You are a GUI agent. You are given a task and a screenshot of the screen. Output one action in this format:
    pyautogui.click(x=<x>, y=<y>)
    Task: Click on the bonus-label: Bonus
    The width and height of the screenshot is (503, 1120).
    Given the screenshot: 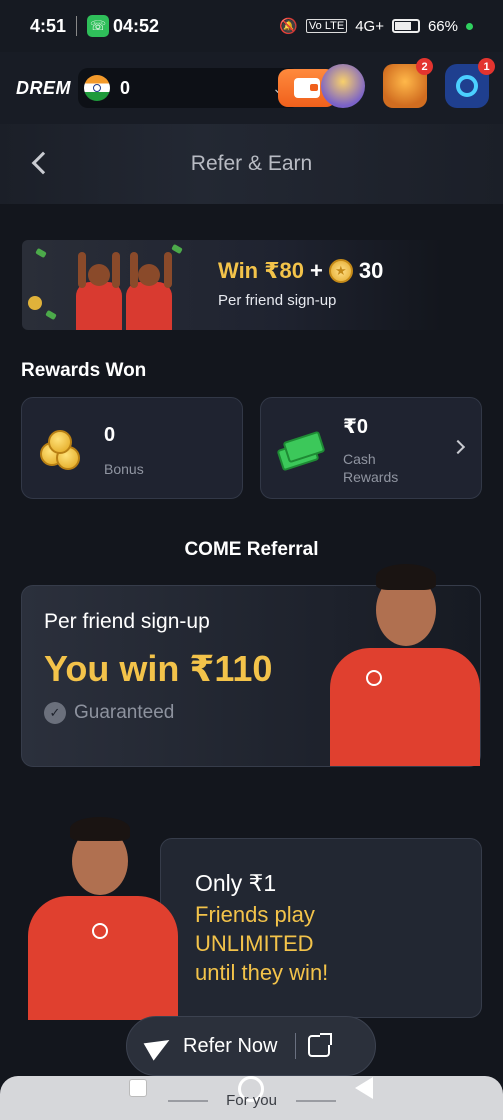 What is the action you would take?
    pyautogui.click(x=124, y=469)
    